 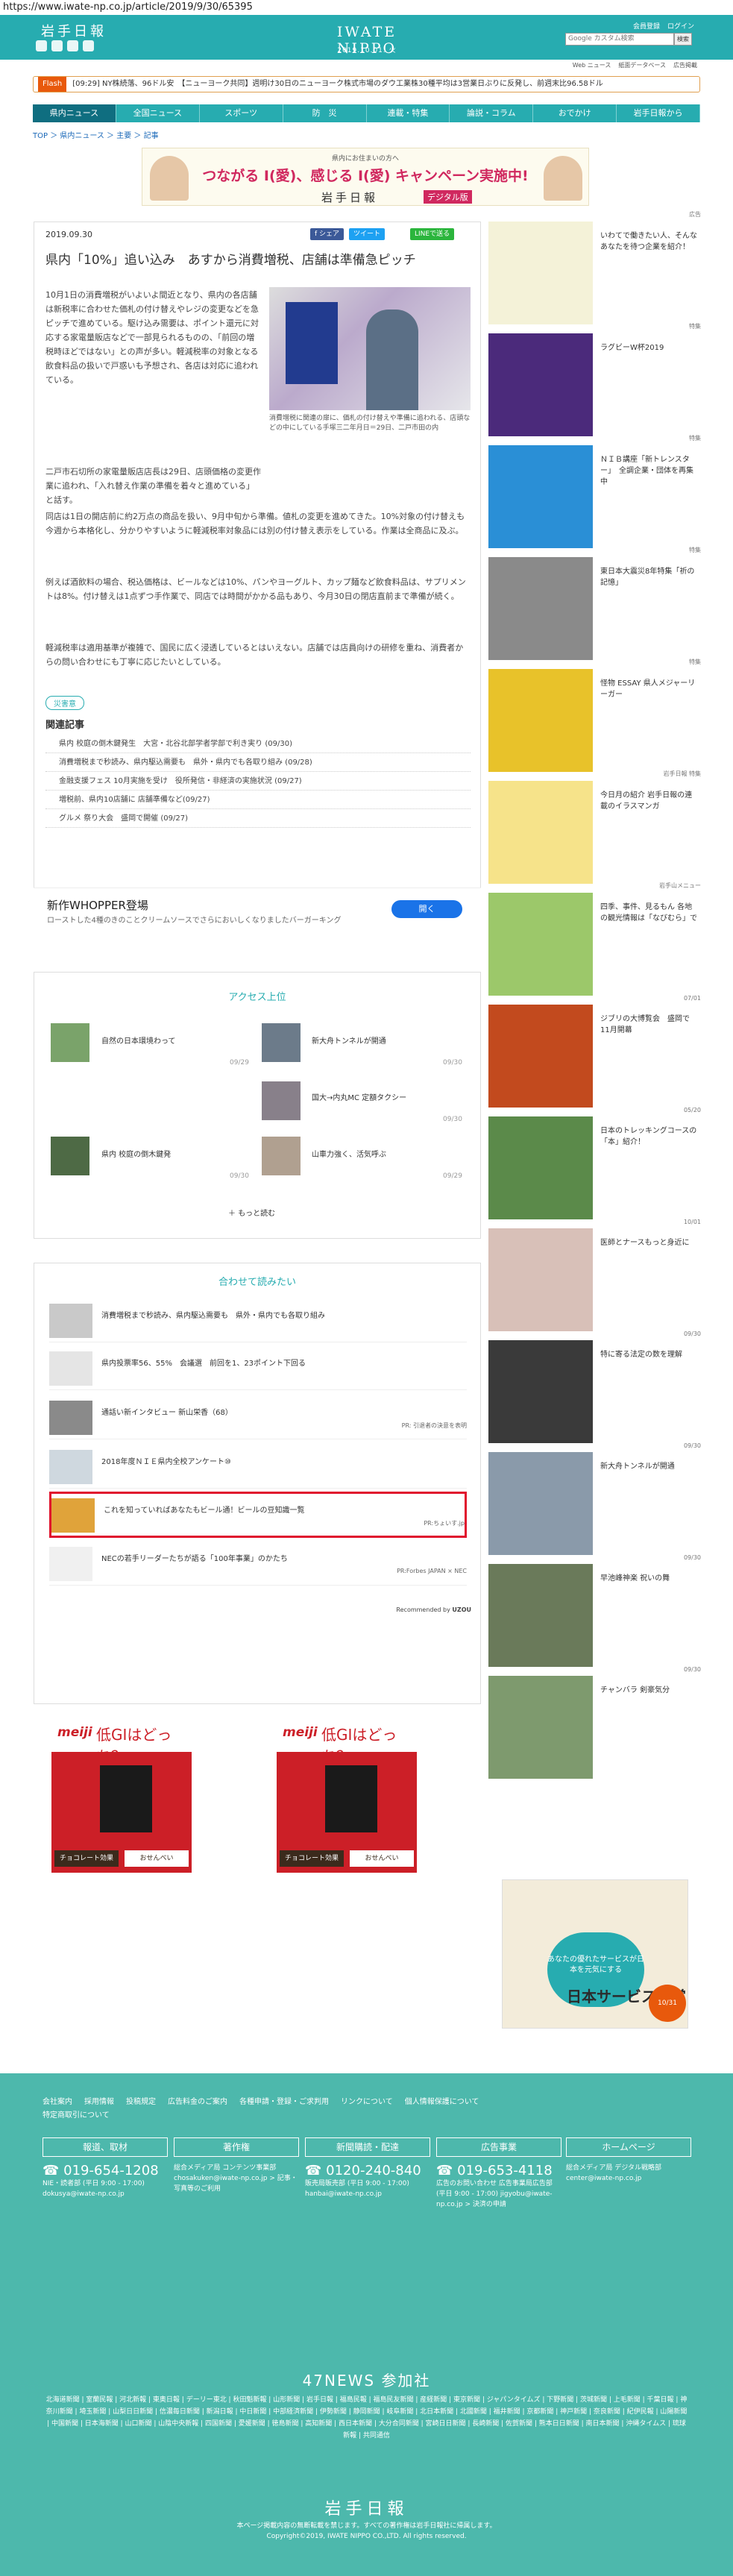 What do you see at coordinates (258, 1515) in the screenshot?
I see `recommend-item-highlighted: これを知っていればあなたもビール通！ビールの豆知識一覧 PR:ちょいす.jp` at bounding box center [258, 1515].